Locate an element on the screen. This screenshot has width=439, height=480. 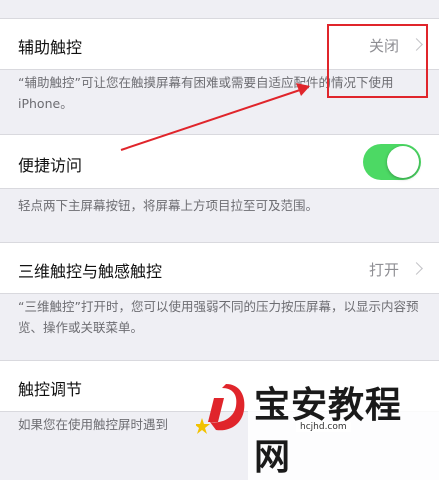
watermark-logo-icon is located at coordinates (220, 409).